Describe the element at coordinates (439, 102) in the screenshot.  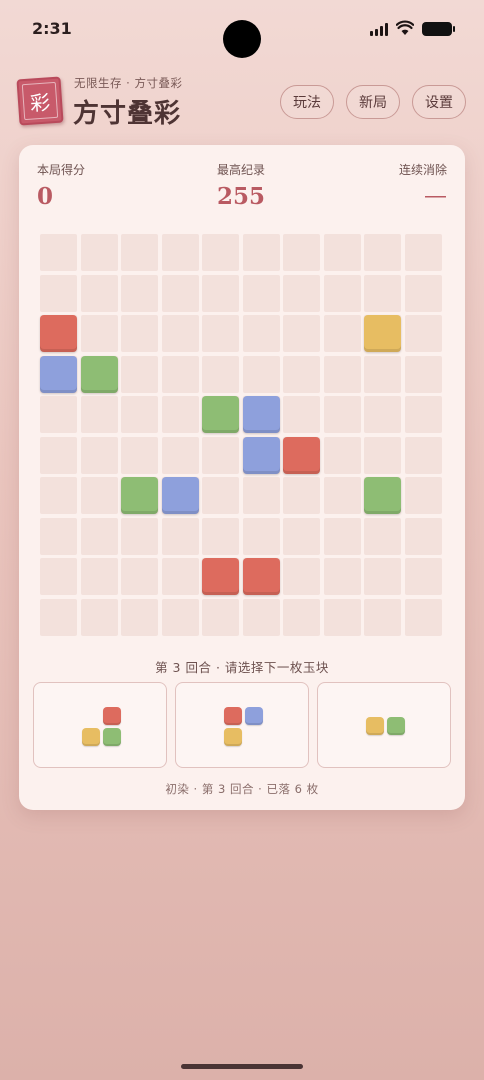
I see `settings-button: 设置` at that location.